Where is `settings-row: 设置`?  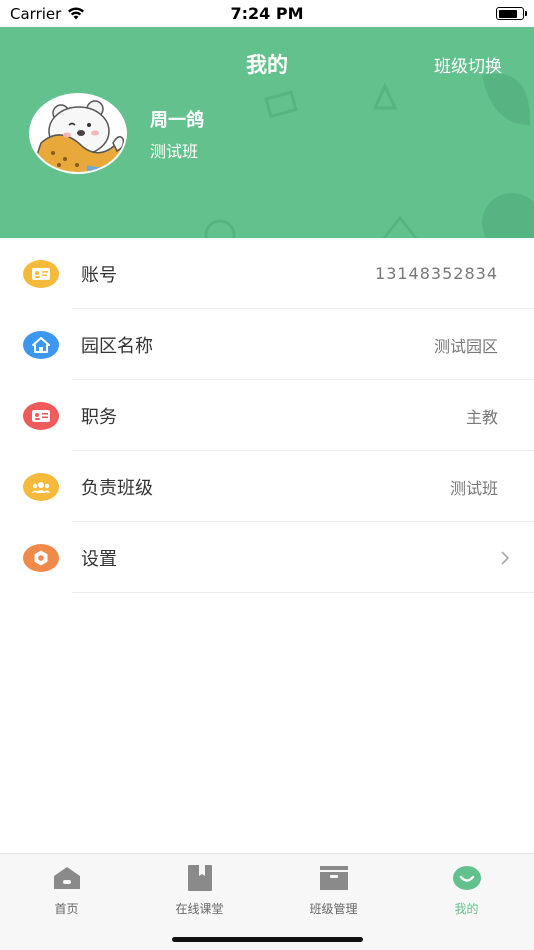
settings-row: 设置 is located at coordinates (267, 557).